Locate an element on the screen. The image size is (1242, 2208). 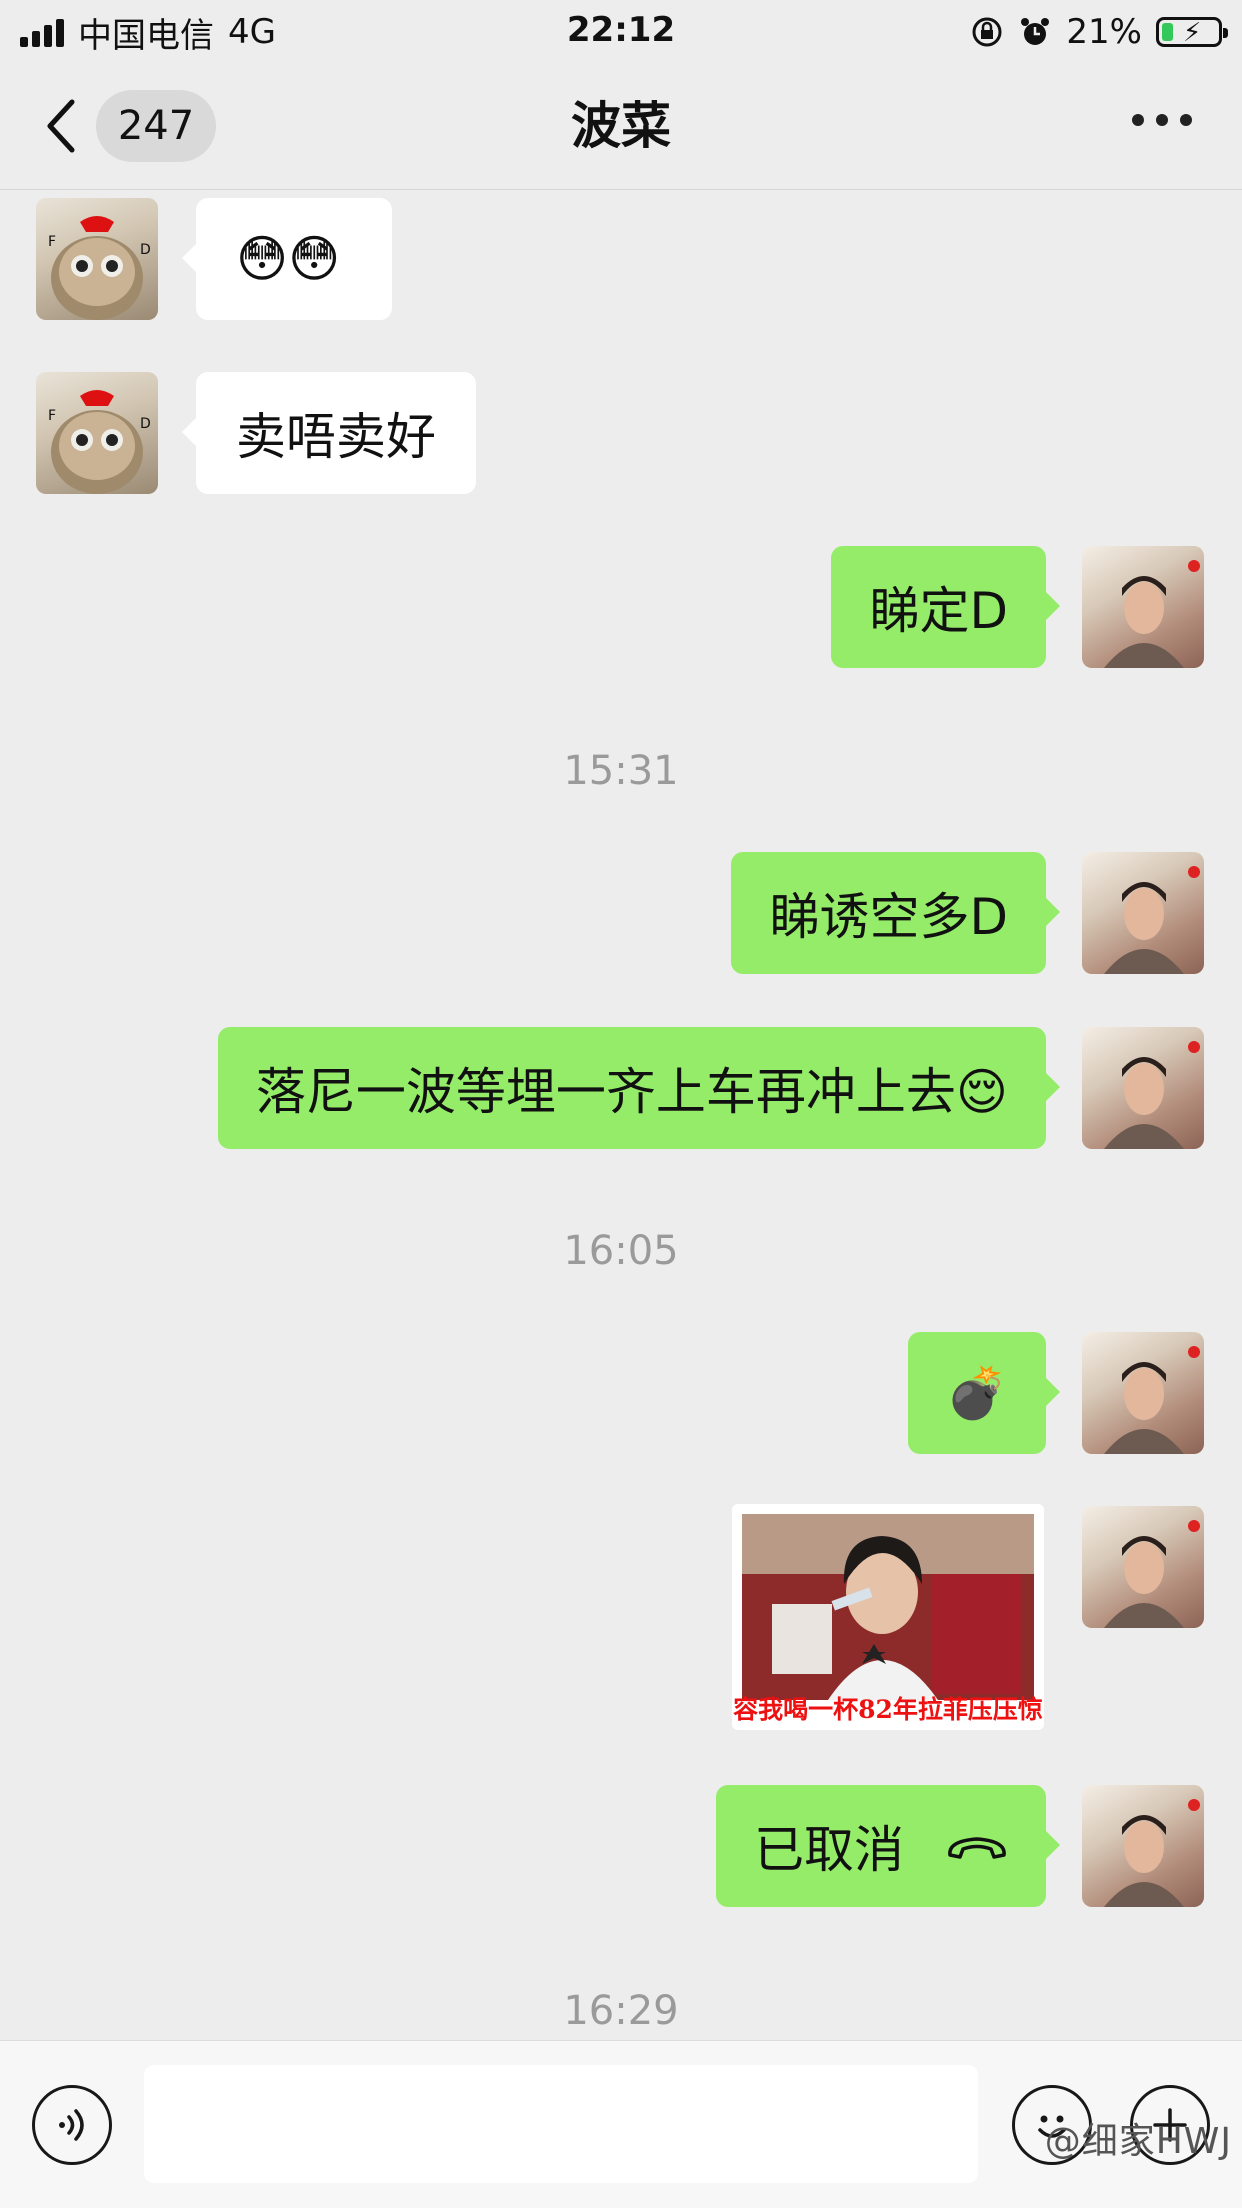
chat-header: 247 波菜 is located at coordinates (621, 126).